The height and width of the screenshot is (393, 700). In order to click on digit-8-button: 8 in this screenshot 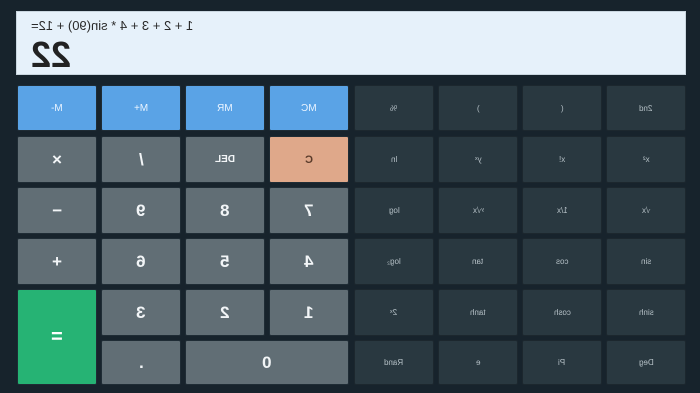, I will do `click(225, 210)`.